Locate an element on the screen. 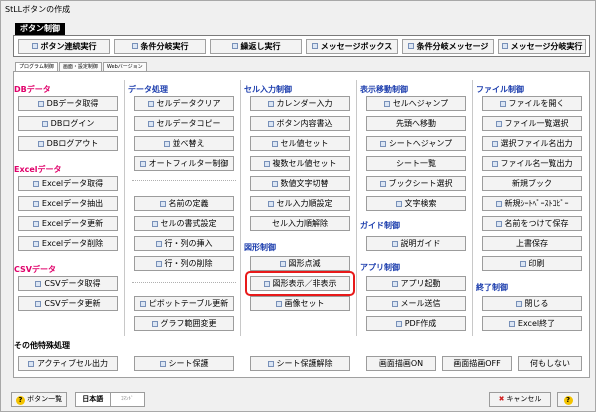 This screenshot has height=412, width=596. excel-quit-button: Excel終了 is located at coordinates (532, 323).